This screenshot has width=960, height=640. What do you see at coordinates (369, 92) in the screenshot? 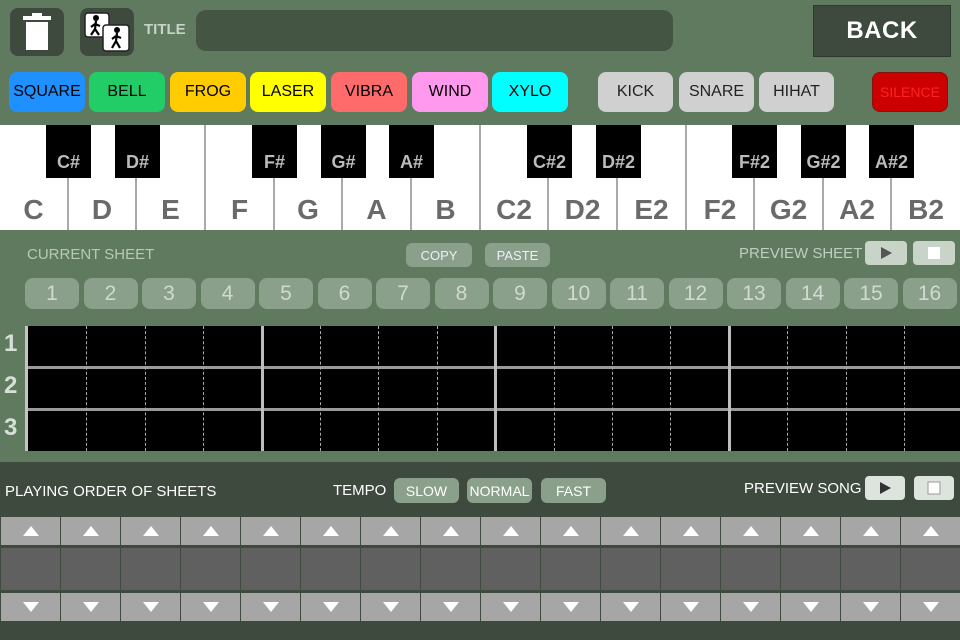
I see `instrument-button-vibra: VIBRA` at bounding box center [369, 92].